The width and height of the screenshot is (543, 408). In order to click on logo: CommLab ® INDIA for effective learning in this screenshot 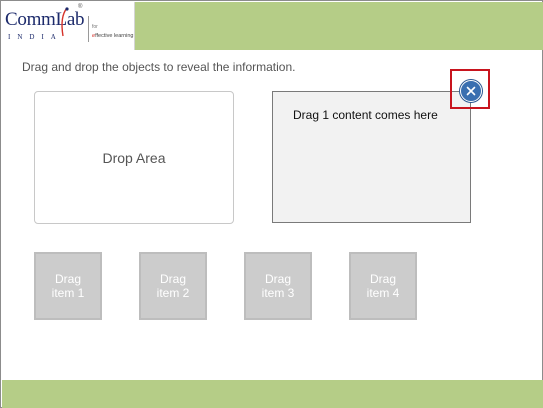, I will do `click(68, 26)`.